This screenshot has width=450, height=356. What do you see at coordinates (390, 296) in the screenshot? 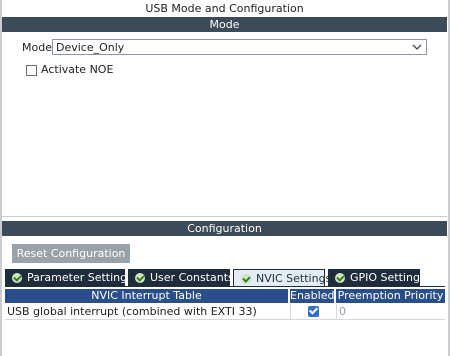
I see `column-header-preemption-priority: Preemption Priority` at bounding box center [390, 296].